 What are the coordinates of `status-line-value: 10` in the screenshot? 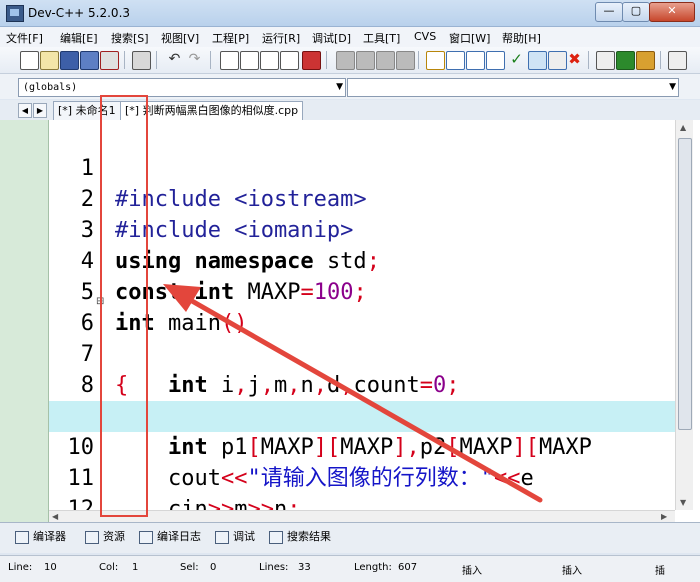 It's located at (50, 567).